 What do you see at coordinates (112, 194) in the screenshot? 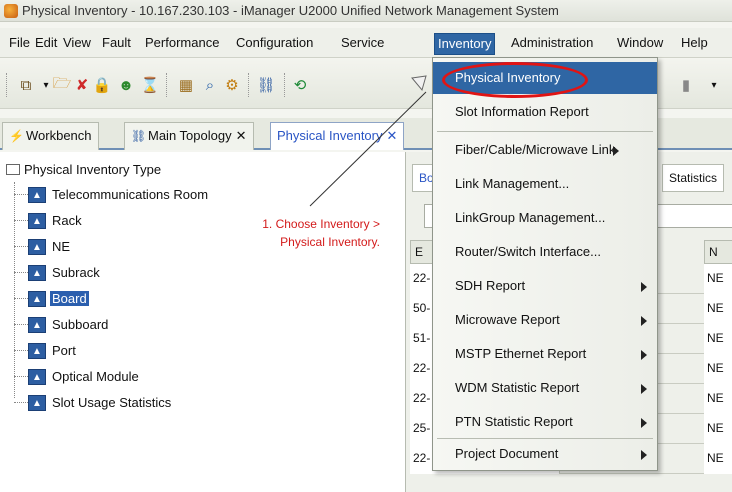
I see `tree-node-telecom-room: ▲ Telecommunications Room` at bounding box center [112, 194].